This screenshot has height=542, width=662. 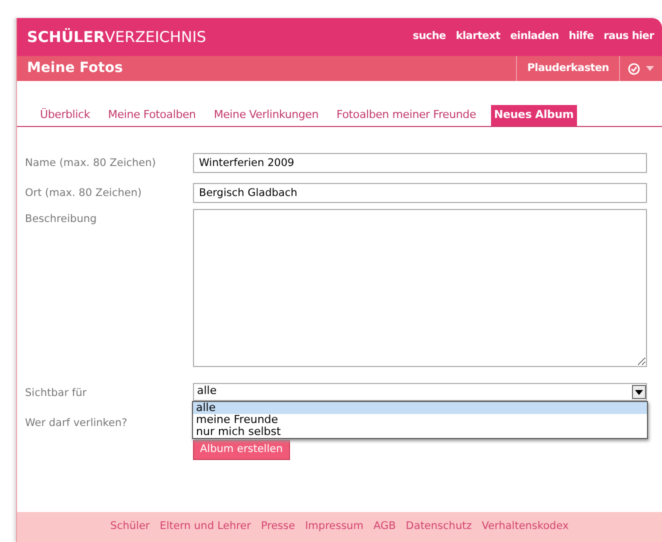 I want to click on field-label: Beschreibung, so click(x=61, y=219).